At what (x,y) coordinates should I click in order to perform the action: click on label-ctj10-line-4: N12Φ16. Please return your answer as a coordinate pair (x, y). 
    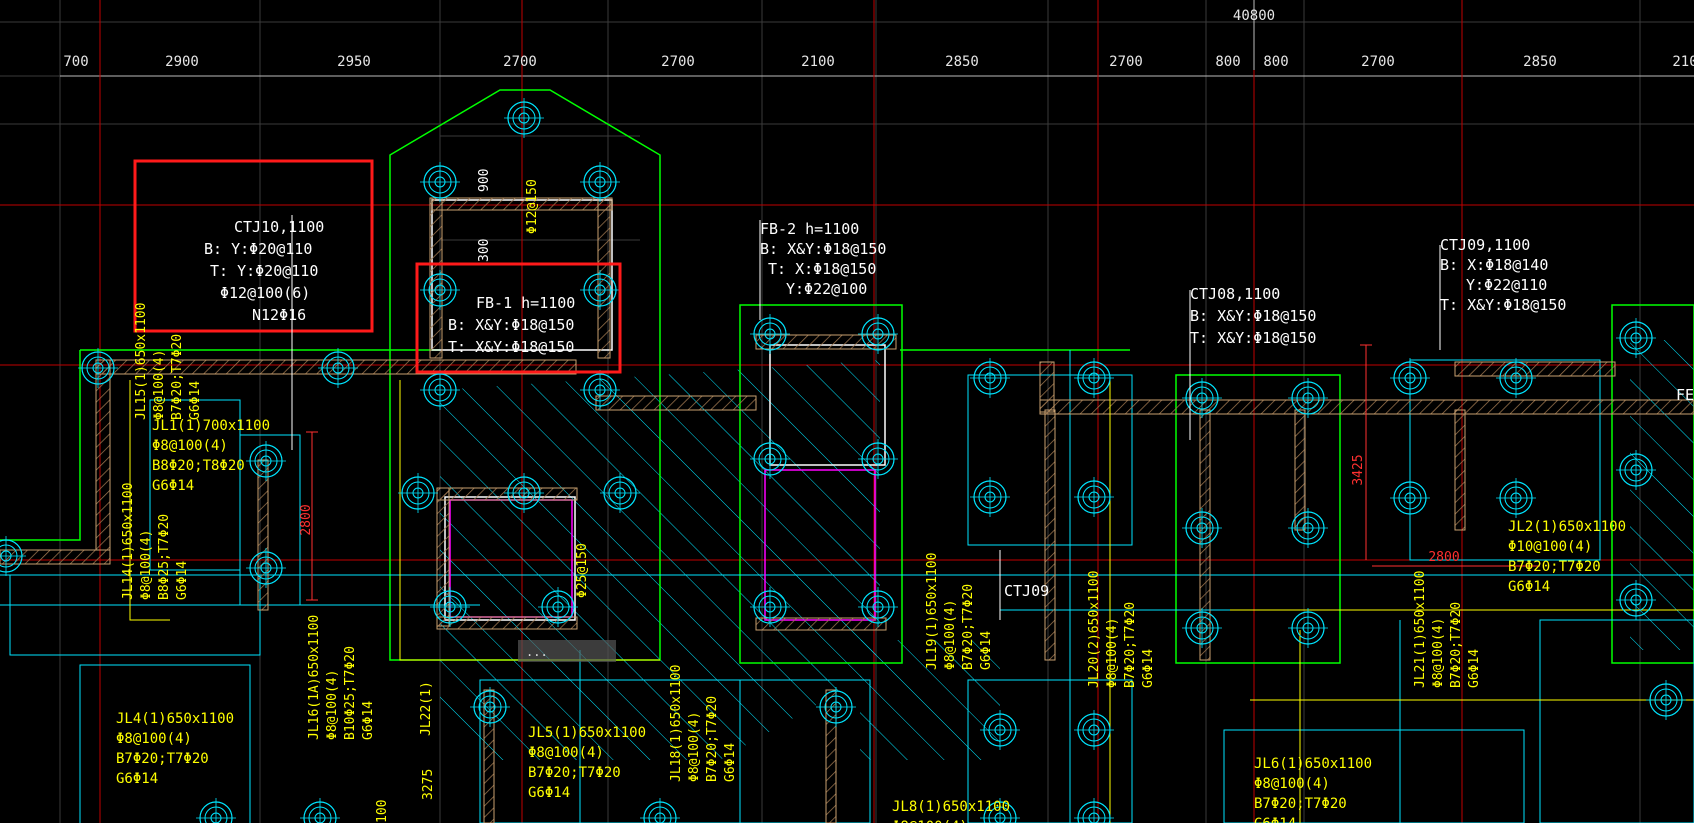
    Looking at the image, I should click on (279, 315).